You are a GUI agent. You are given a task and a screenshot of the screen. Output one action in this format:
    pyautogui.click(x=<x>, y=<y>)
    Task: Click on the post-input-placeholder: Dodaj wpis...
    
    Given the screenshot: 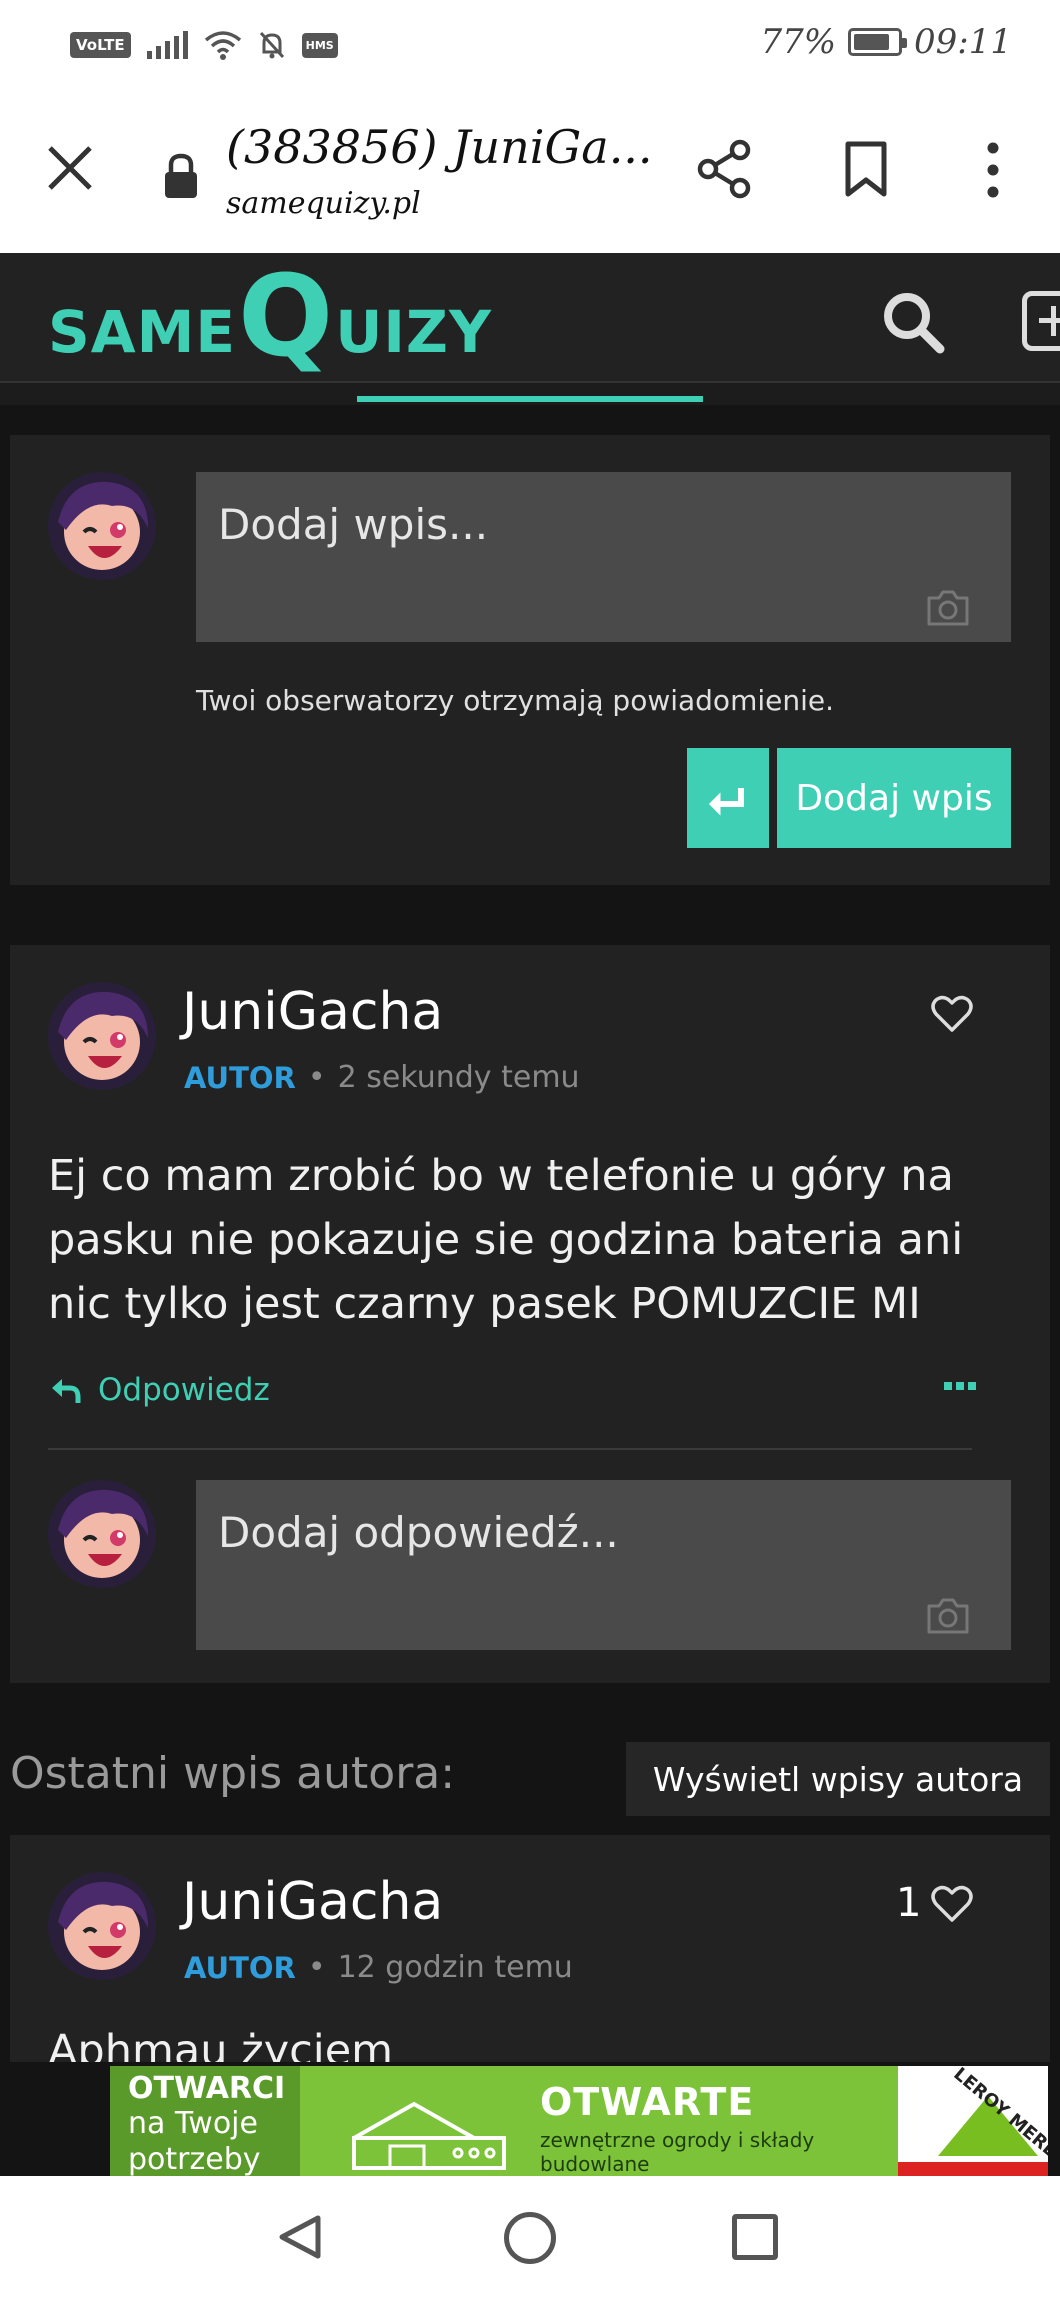 What is the action you would take?
    pyautogui.click(x=353, y=524)
    